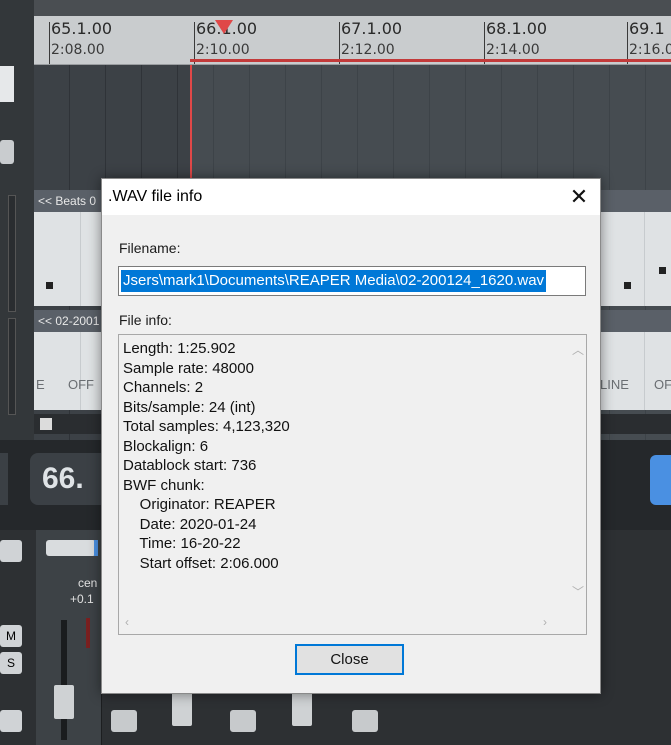 The height and width of the screenshot is (745, 671). Describe the element at coordinates (650, 50) in the screenshot. I see `ruler-time: 2:16.0` at that location.